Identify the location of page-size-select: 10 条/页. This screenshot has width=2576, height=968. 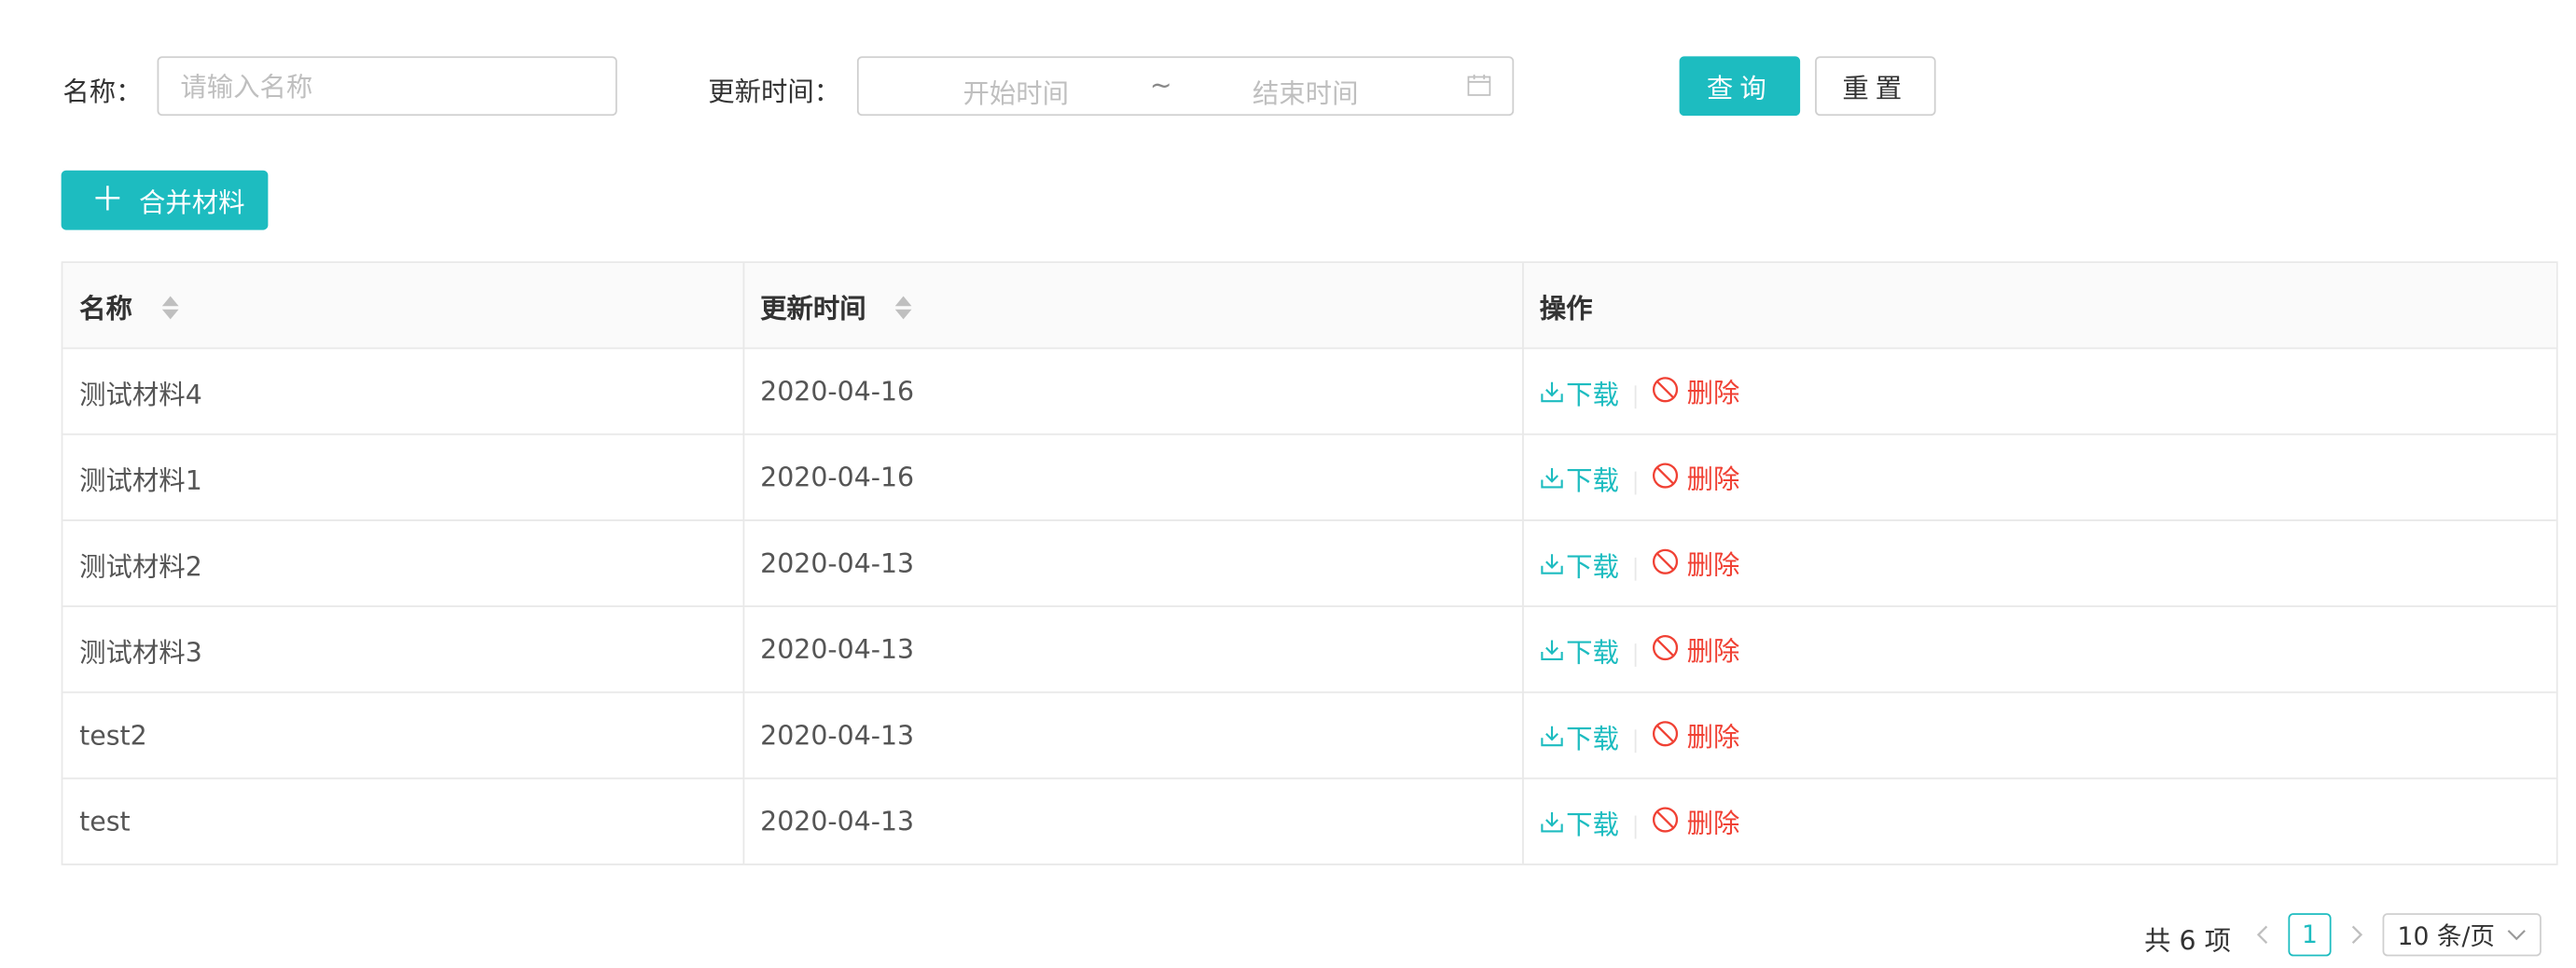
(2461, 935).